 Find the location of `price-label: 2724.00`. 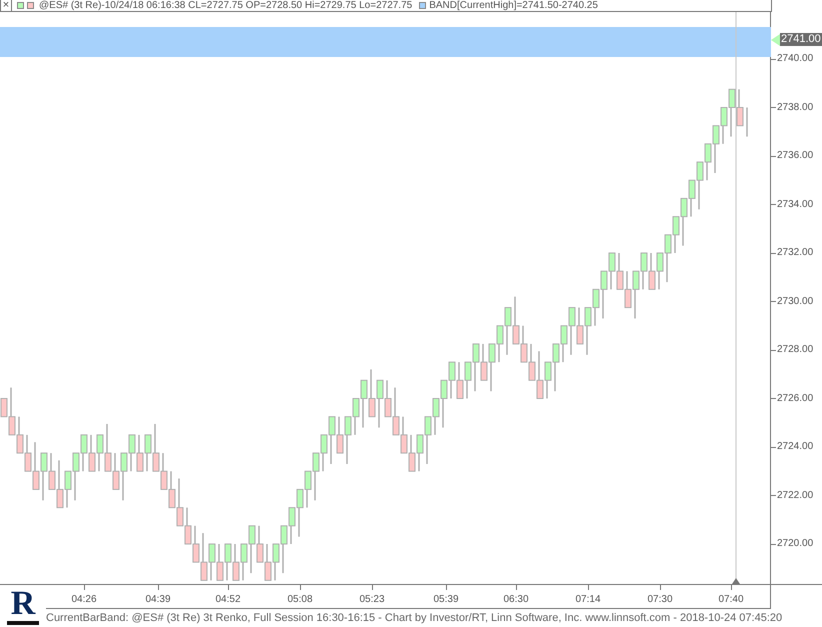

price-label: 2724.00 is located at coordinates (795, 447).